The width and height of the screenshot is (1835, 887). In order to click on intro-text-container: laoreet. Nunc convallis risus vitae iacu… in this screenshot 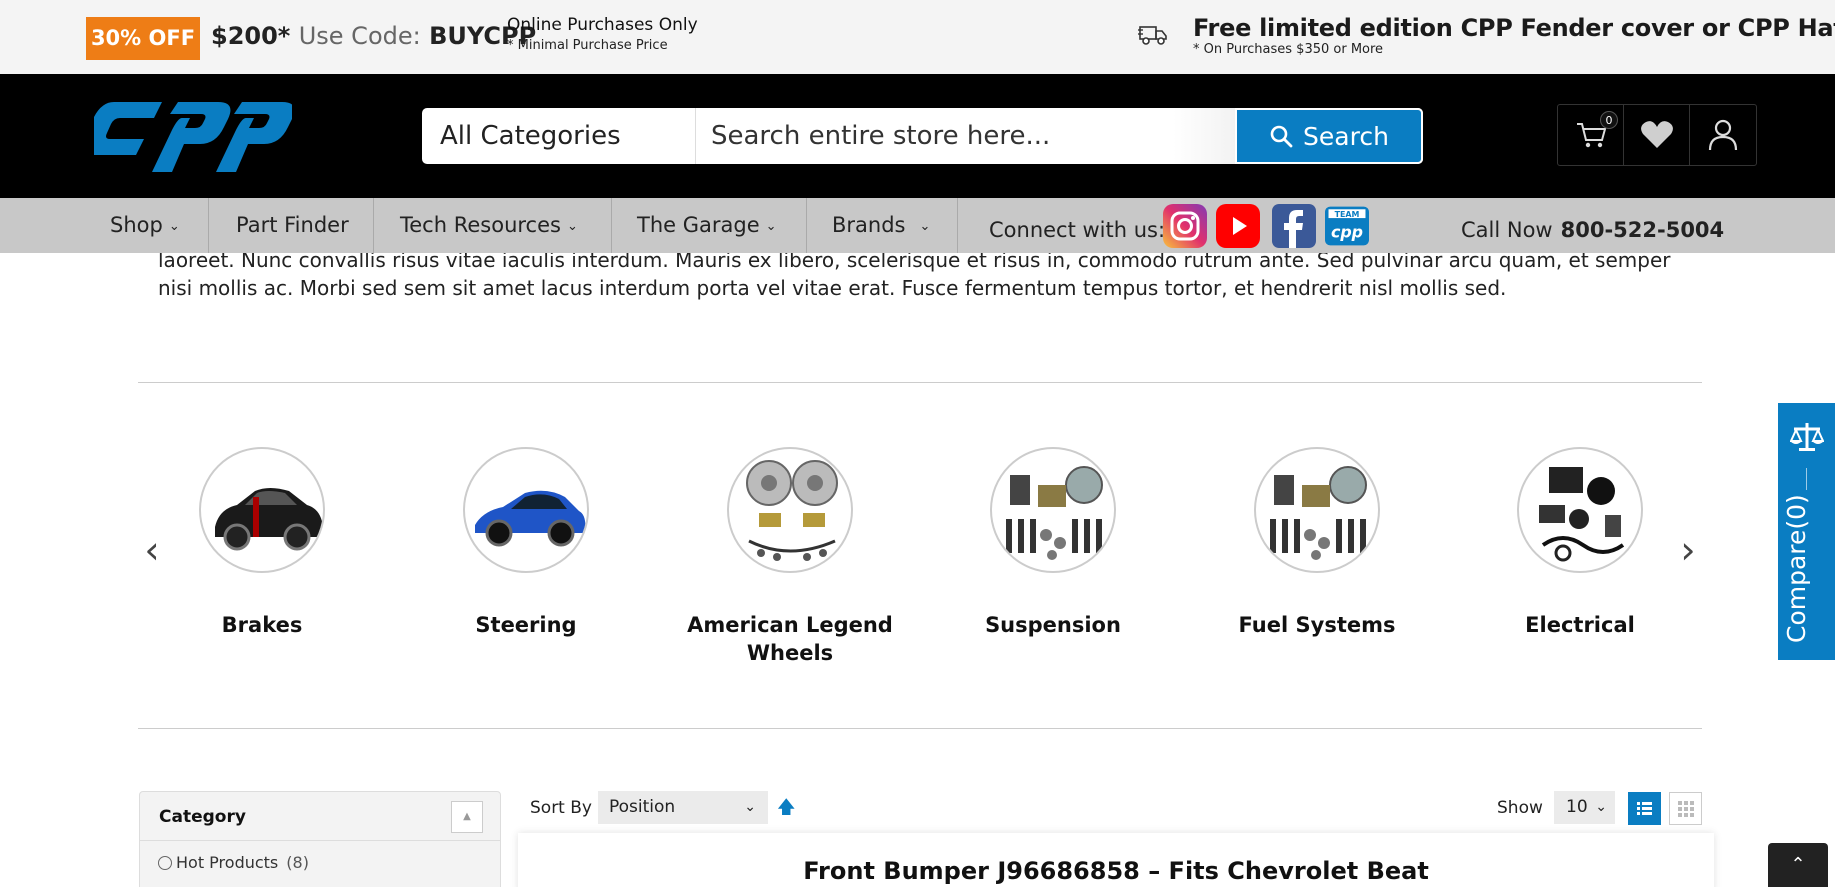, I will do `click(917, 283)`.